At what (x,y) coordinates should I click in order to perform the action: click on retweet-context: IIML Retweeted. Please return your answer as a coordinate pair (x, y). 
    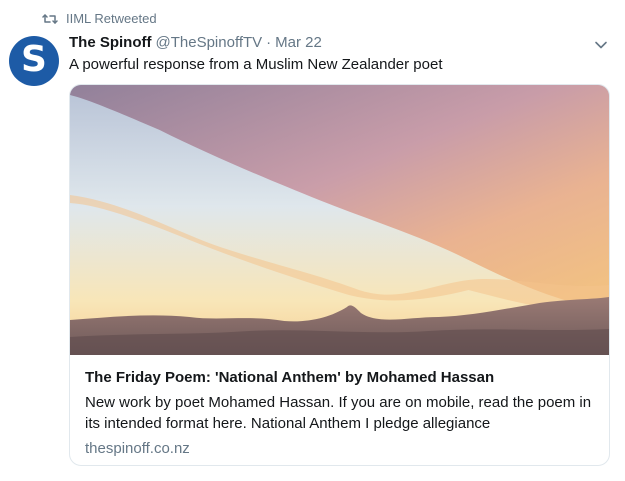
    Looking at the image, I should click on (99, 18).